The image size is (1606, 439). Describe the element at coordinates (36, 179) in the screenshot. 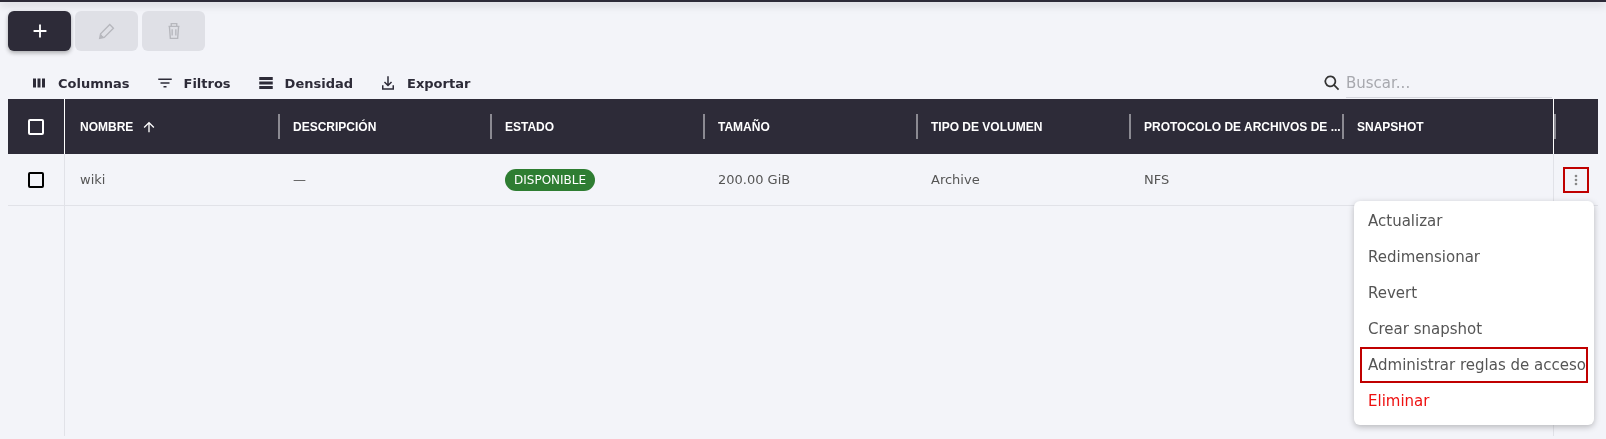

I see `row-checkbox` at that location.